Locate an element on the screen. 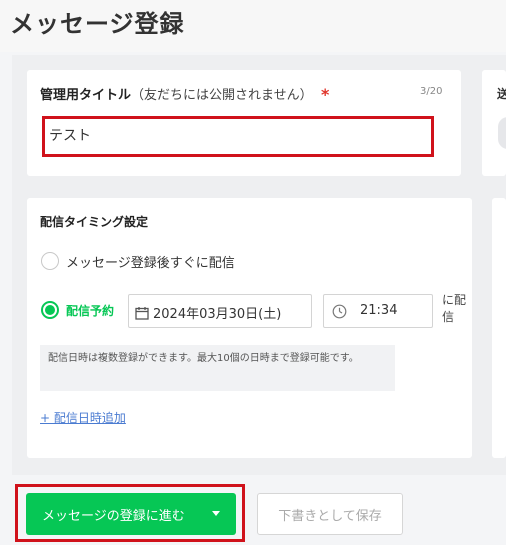  timing-section-title: 配信タイミング設定 is located at coordinates (94, 222).